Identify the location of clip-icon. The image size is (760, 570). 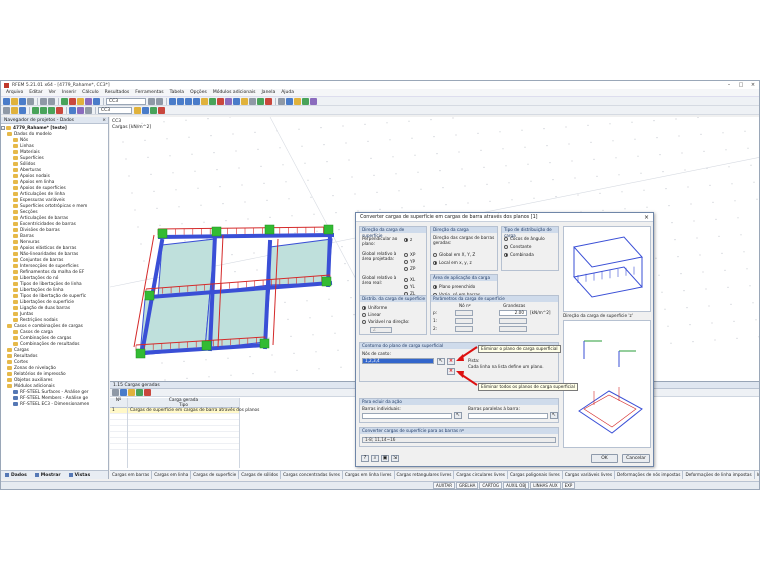
(313, 101).